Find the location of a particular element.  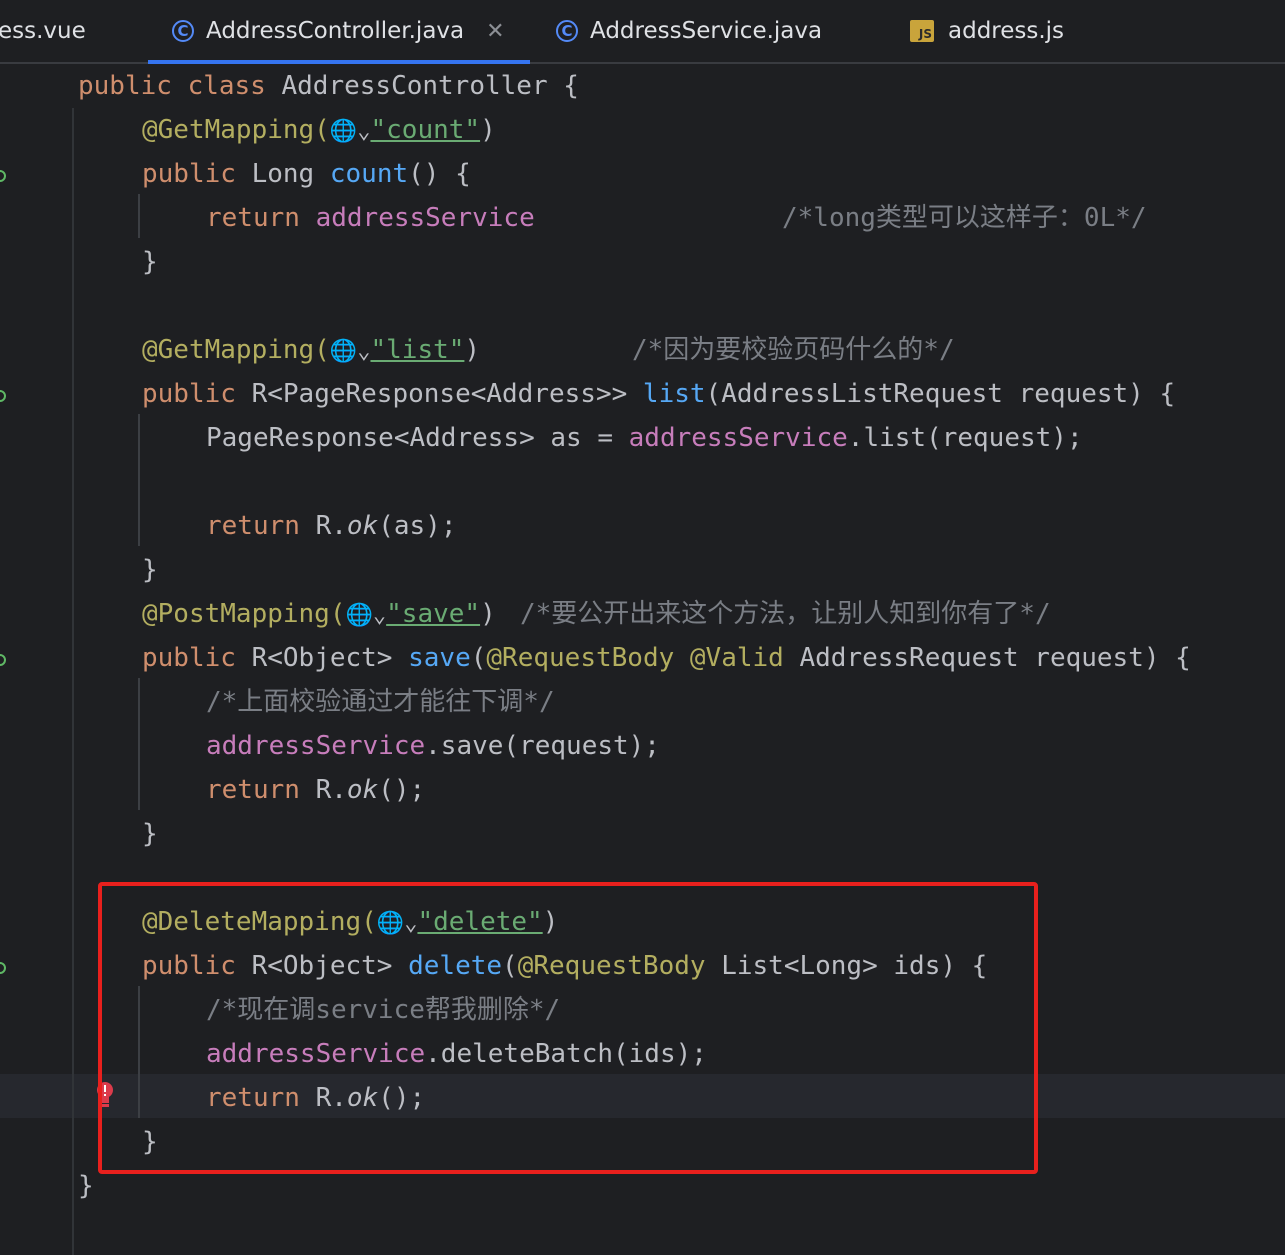

code-line: return R.ok(as); is located at coordinates (331, 526).